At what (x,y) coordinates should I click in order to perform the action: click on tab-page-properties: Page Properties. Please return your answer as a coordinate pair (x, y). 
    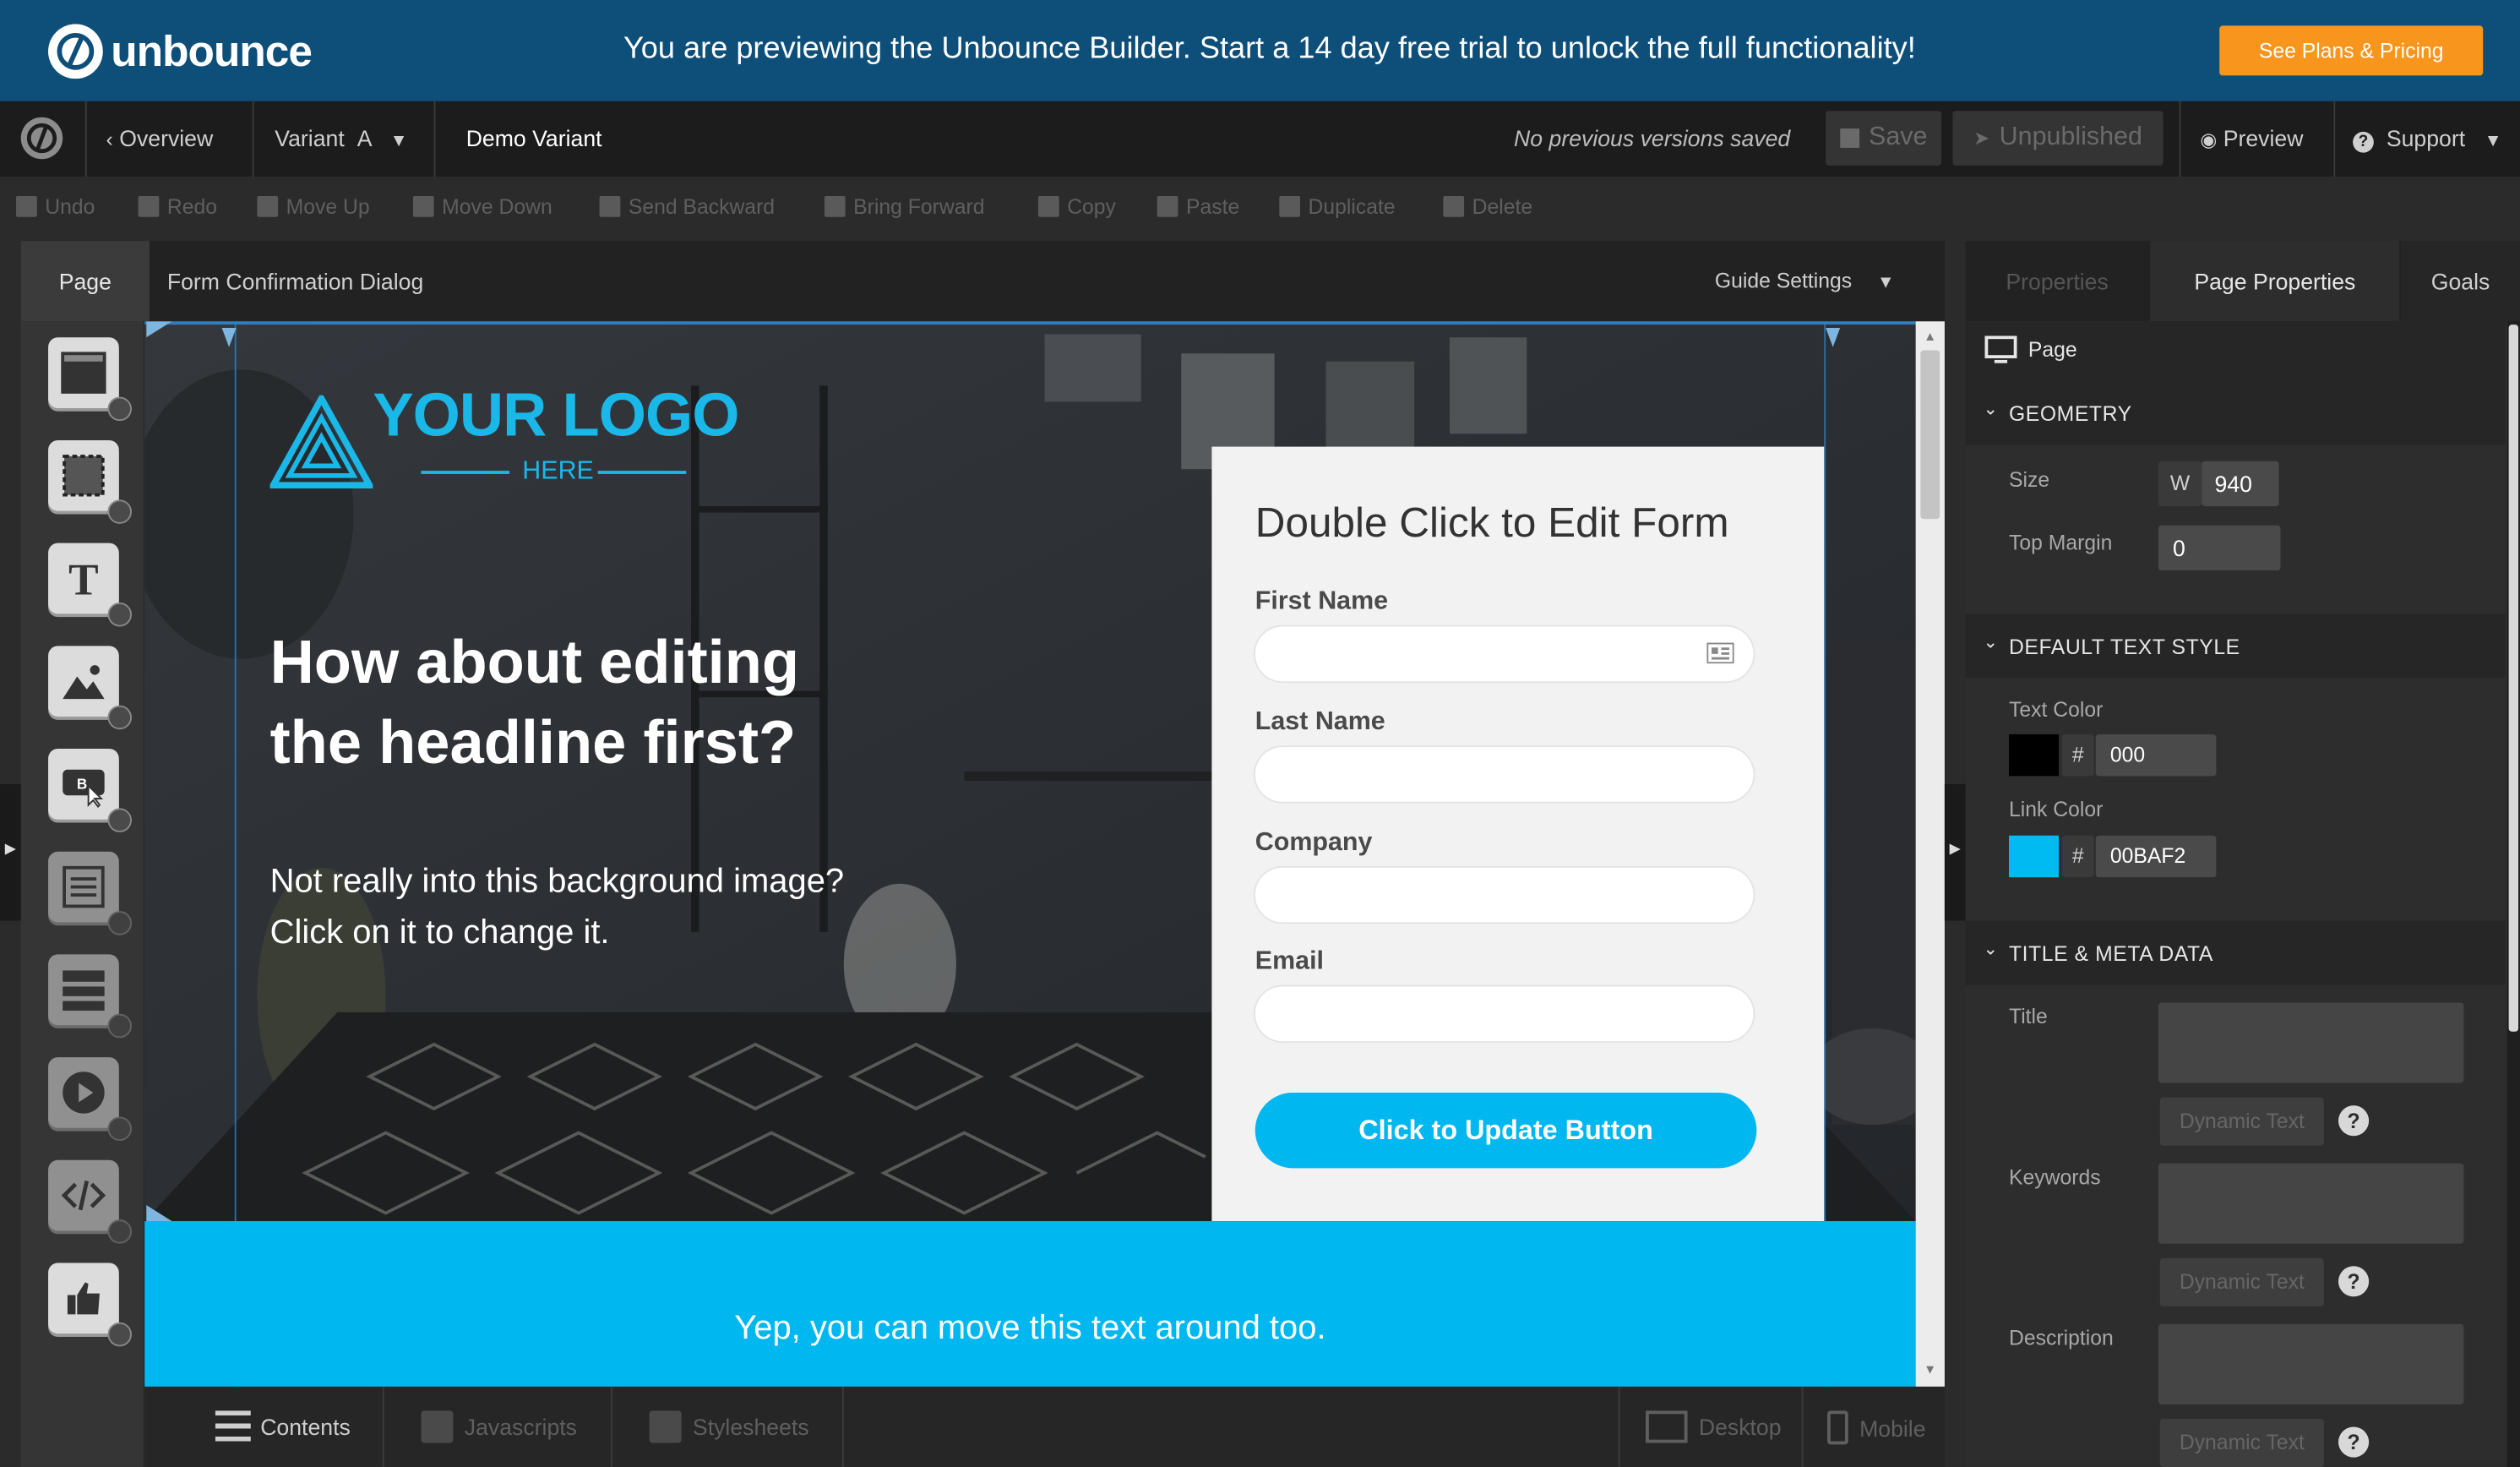
    Looking at the image, I should click on (2275, 281).